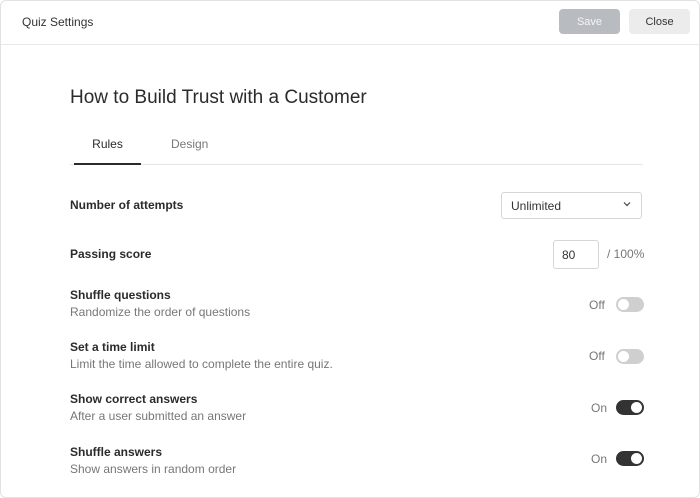 The width and height of the screenshot is (700, 498). What do you see at coordinates (536, 206) in the screenshot?
I see `attempts-value: Unlimited` at bounding box center [536, 206].